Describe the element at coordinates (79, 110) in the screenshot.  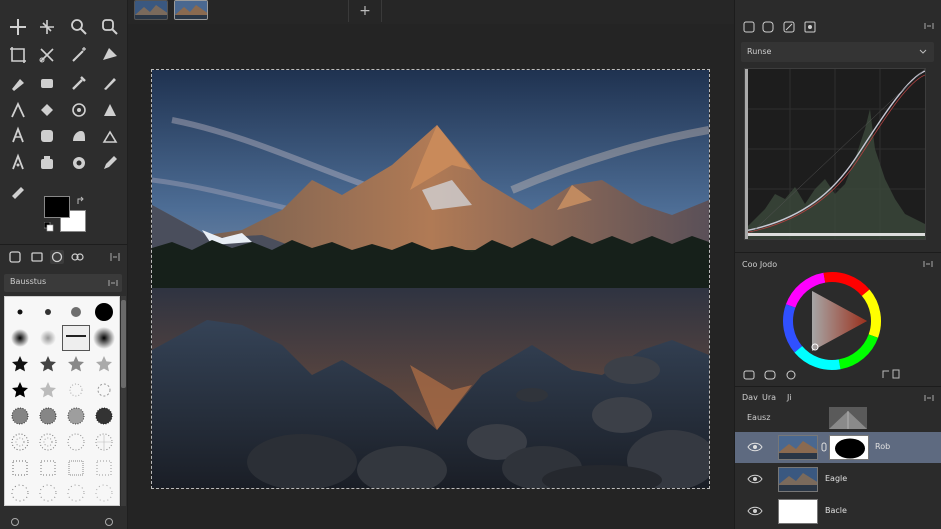
I see `smudge-icon` at that location.